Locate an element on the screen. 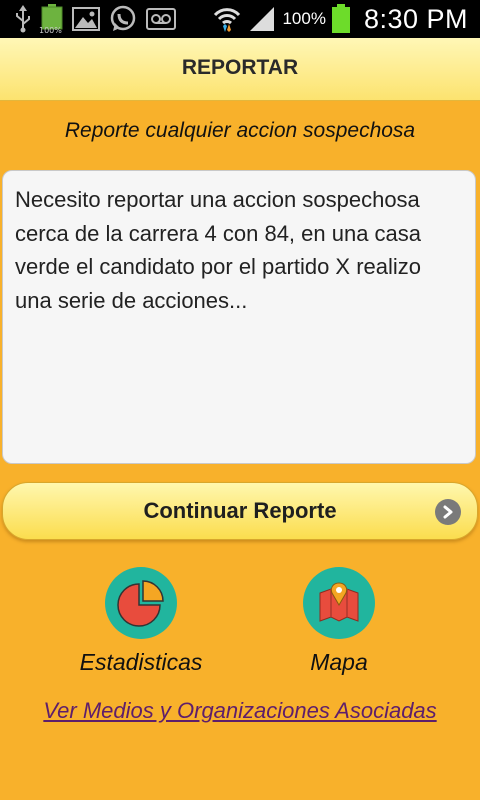 This screenshot has width=480, height=800. associated-organizations-link: Ver Medios y Organizaciones Asociadas is located at coordinates (240, 711).